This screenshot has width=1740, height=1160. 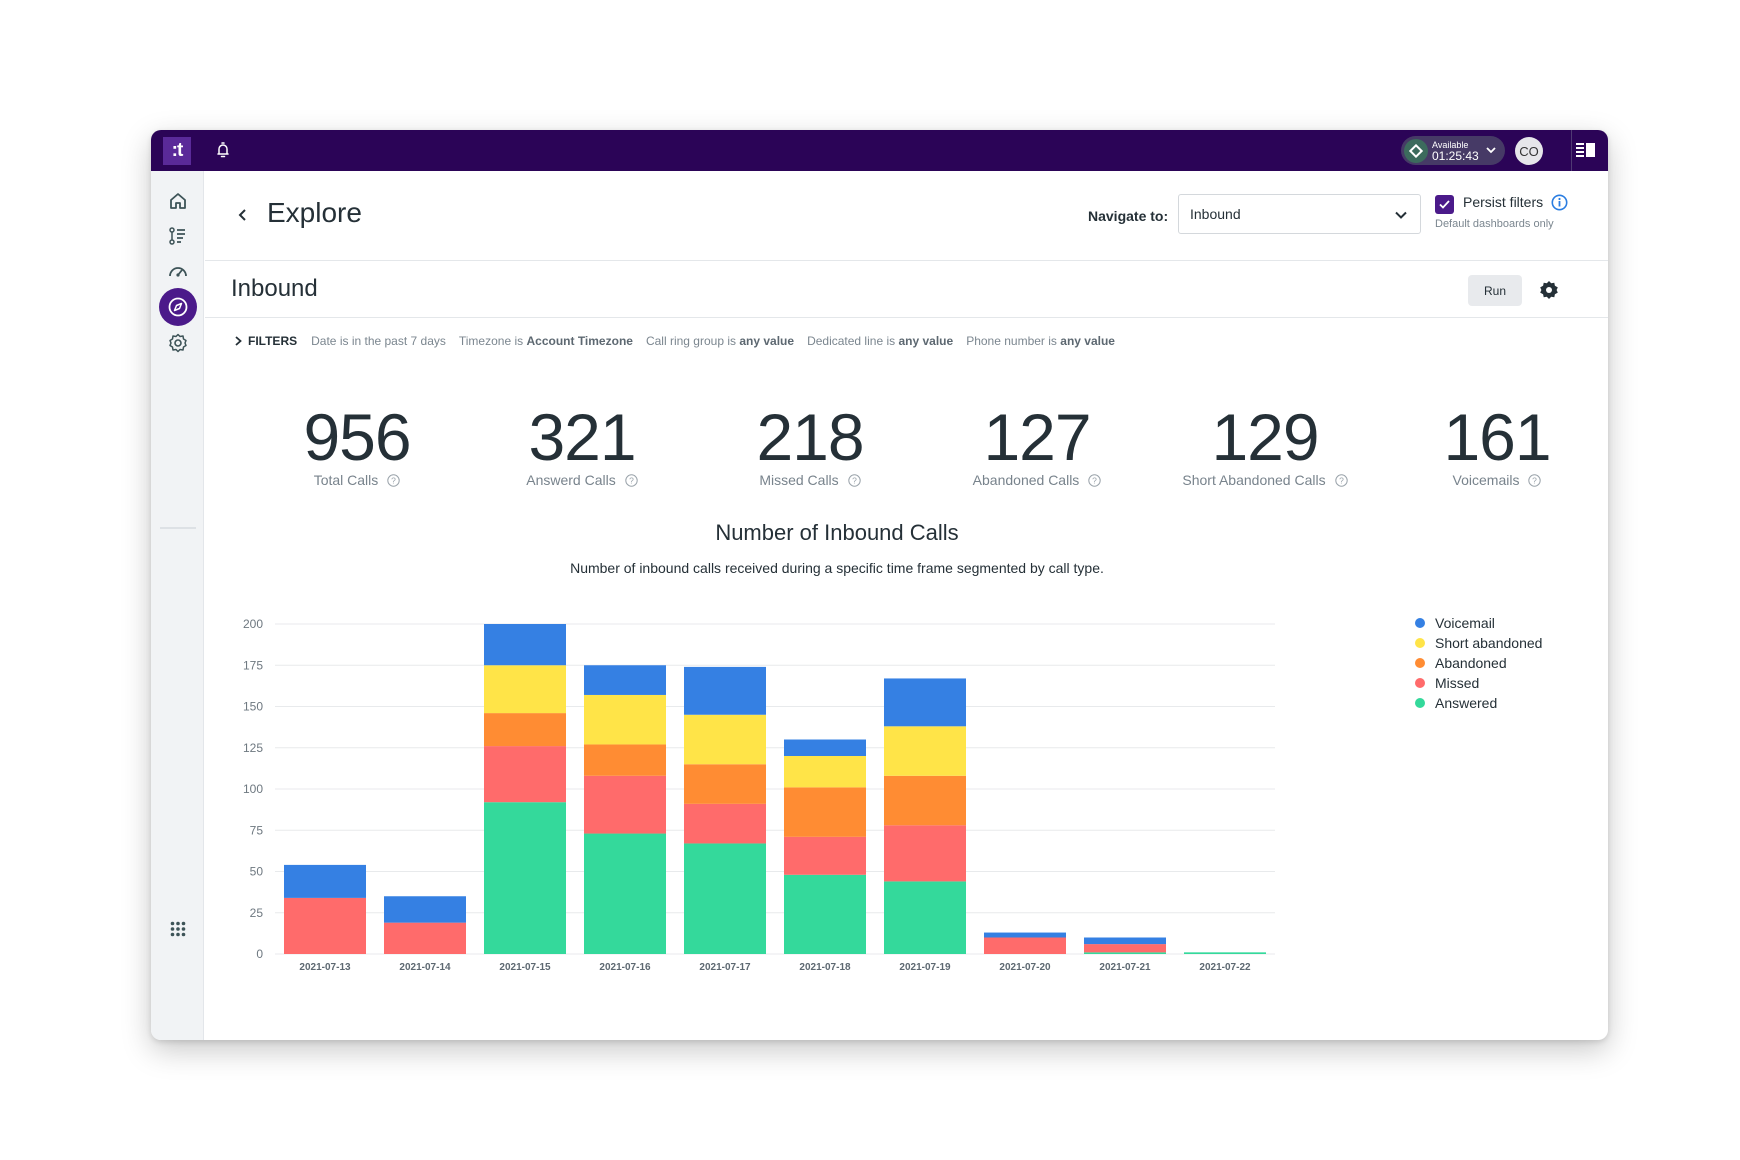 I want to click on sidebar-item-dashboards, so click(x=178, y=271).